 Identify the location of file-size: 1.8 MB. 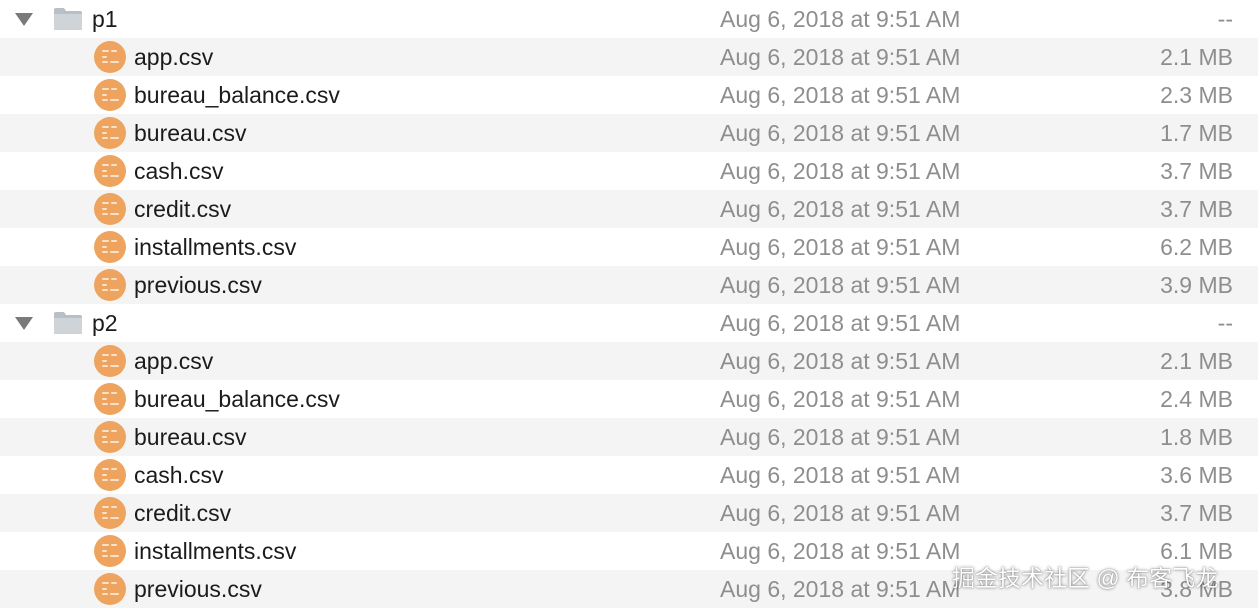
(1196, 437).